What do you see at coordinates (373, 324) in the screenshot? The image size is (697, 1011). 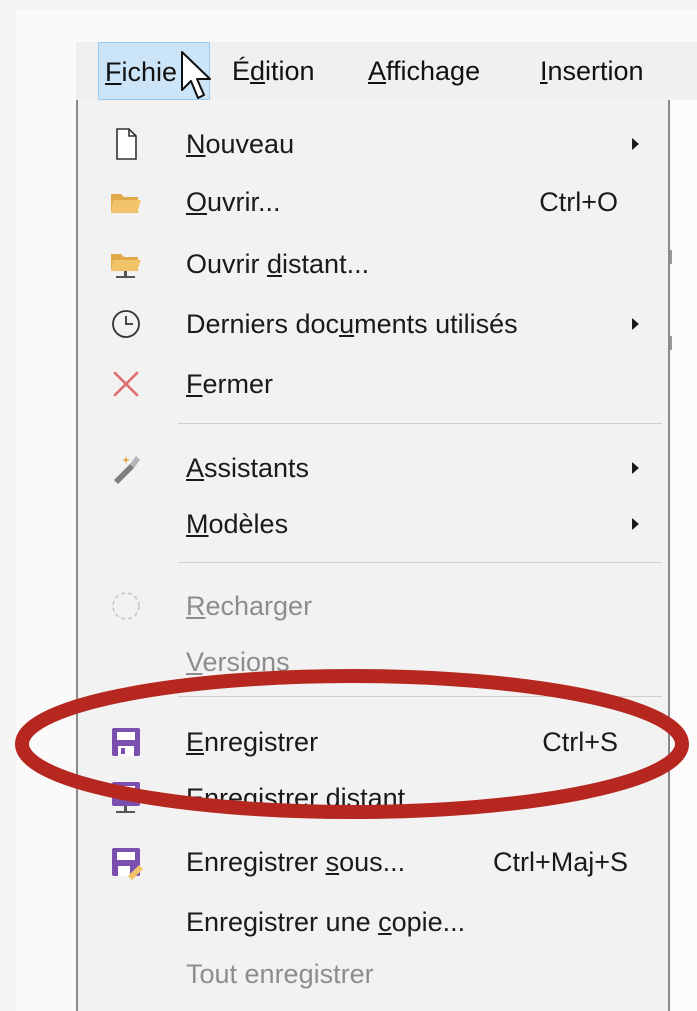 I see `menu-item-derniers-documents: Derniers documents utilisés` at bounding box center [373, 324].